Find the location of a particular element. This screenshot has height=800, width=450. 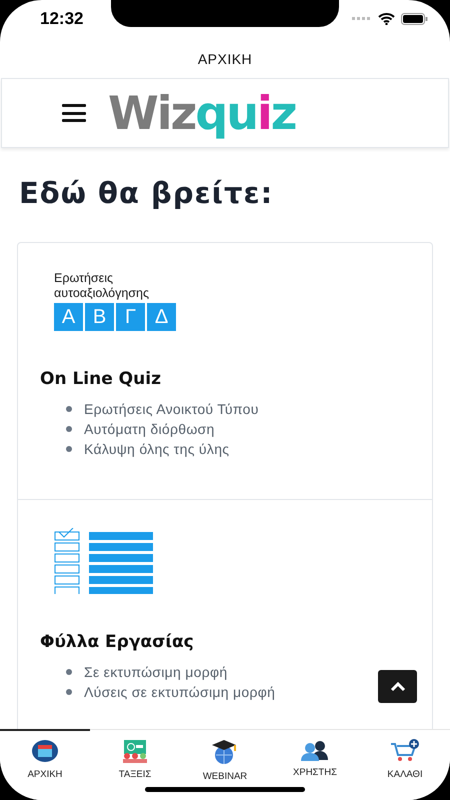

image-caption: Ερωτήσεις αυτοαξιολόγησης is located at coordinates (102, 286).